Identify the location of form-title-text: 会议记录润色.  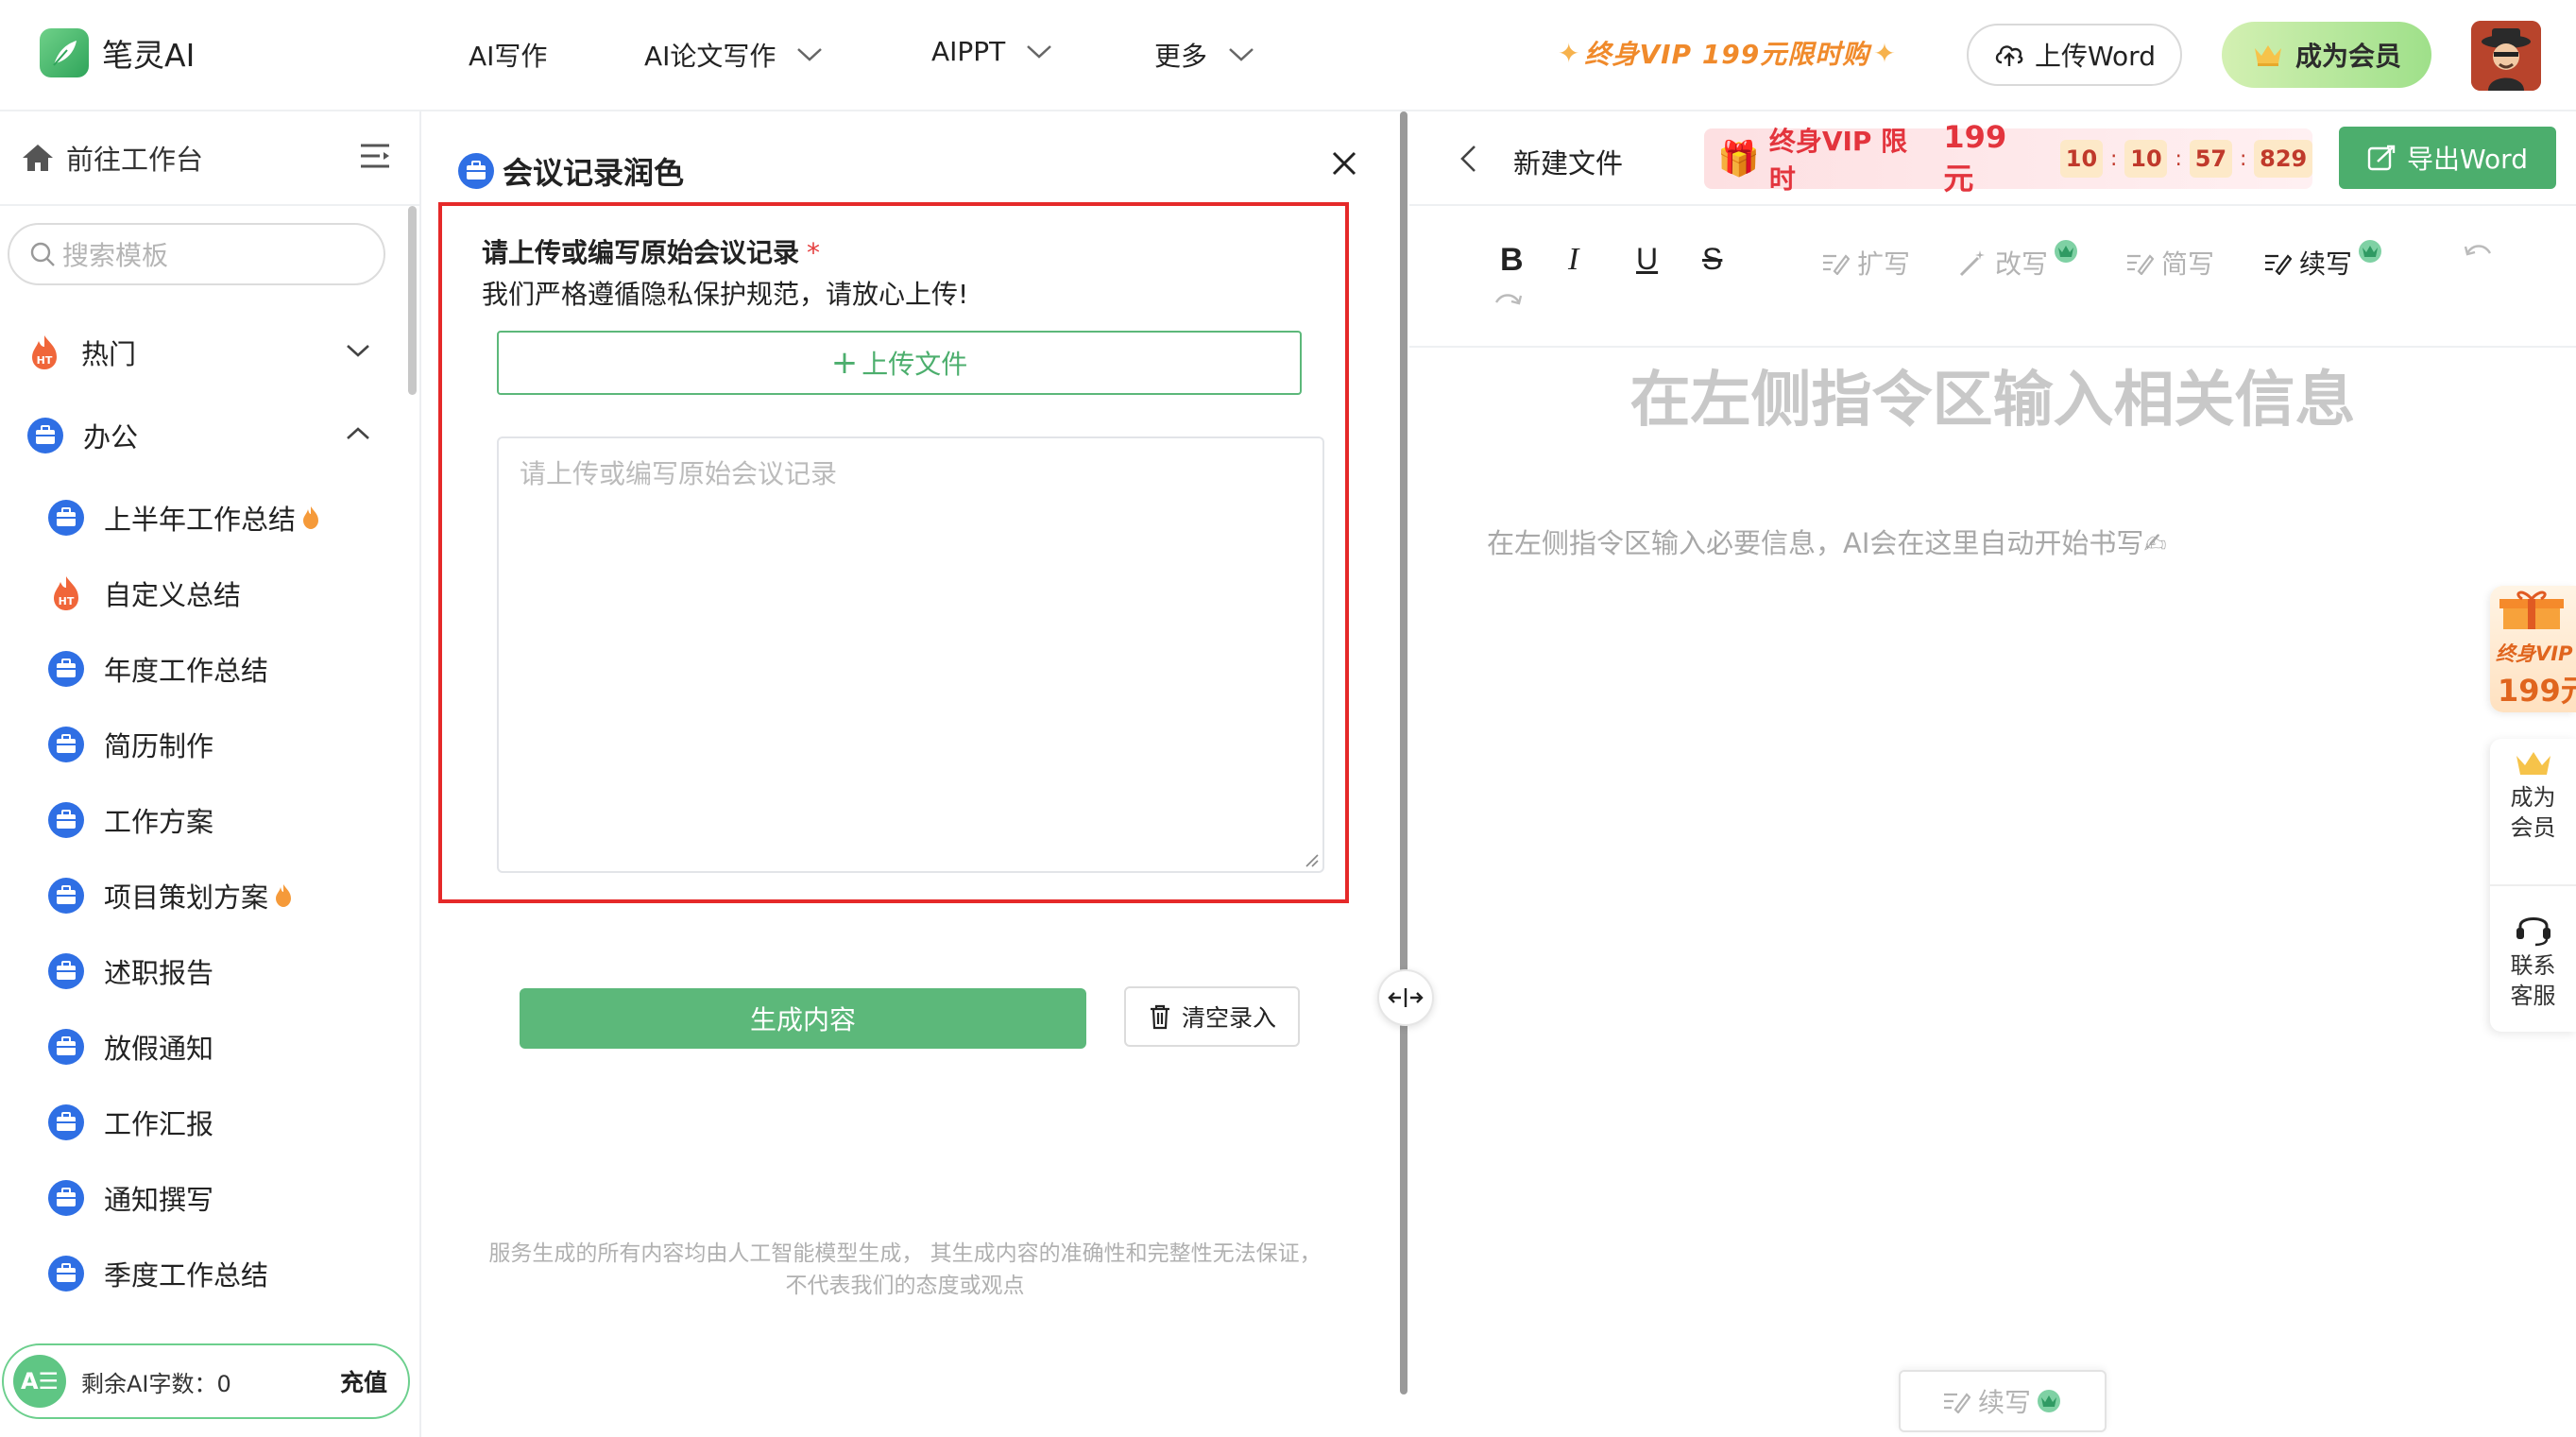
(594, 173).